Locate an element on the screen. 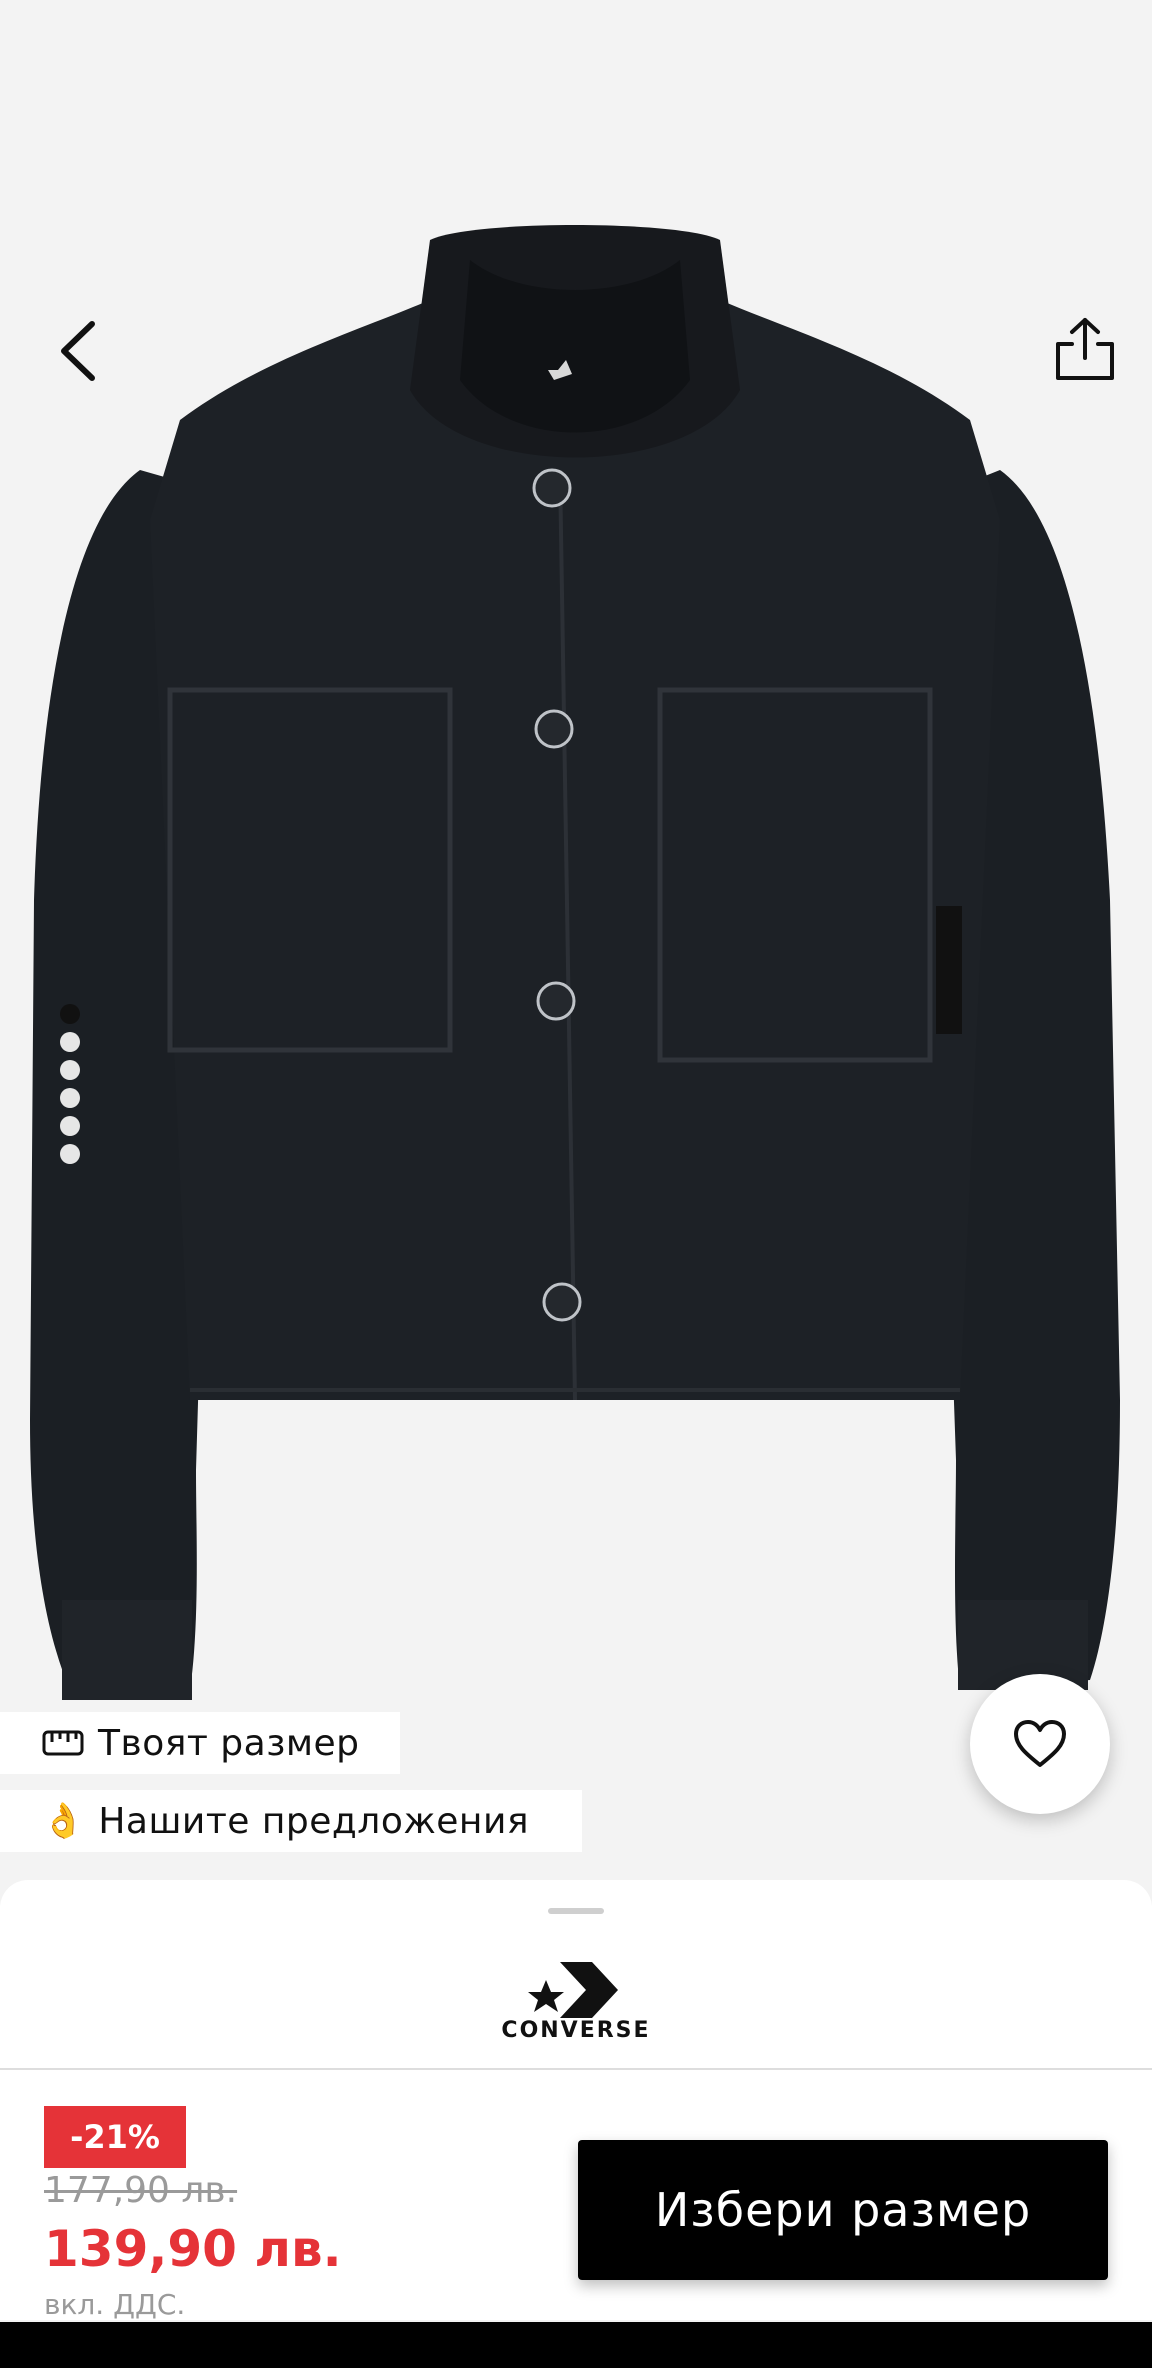  divider is located at coordinates (576, 2069).